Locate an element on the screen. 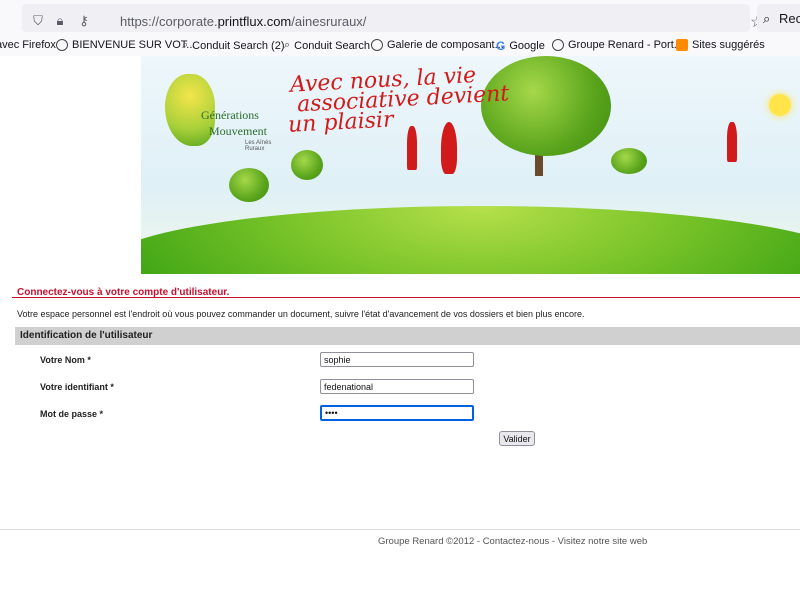 The image size is (800, 600). bookmark-item: avec Firefox is located at coordinates (28, 45).